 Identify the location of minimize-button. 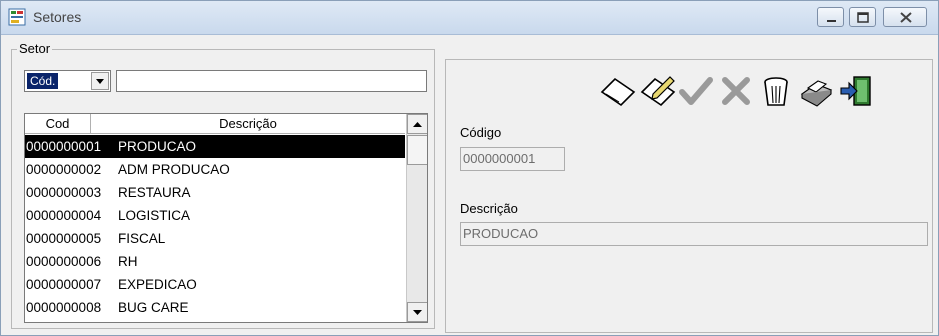
(830, 17).